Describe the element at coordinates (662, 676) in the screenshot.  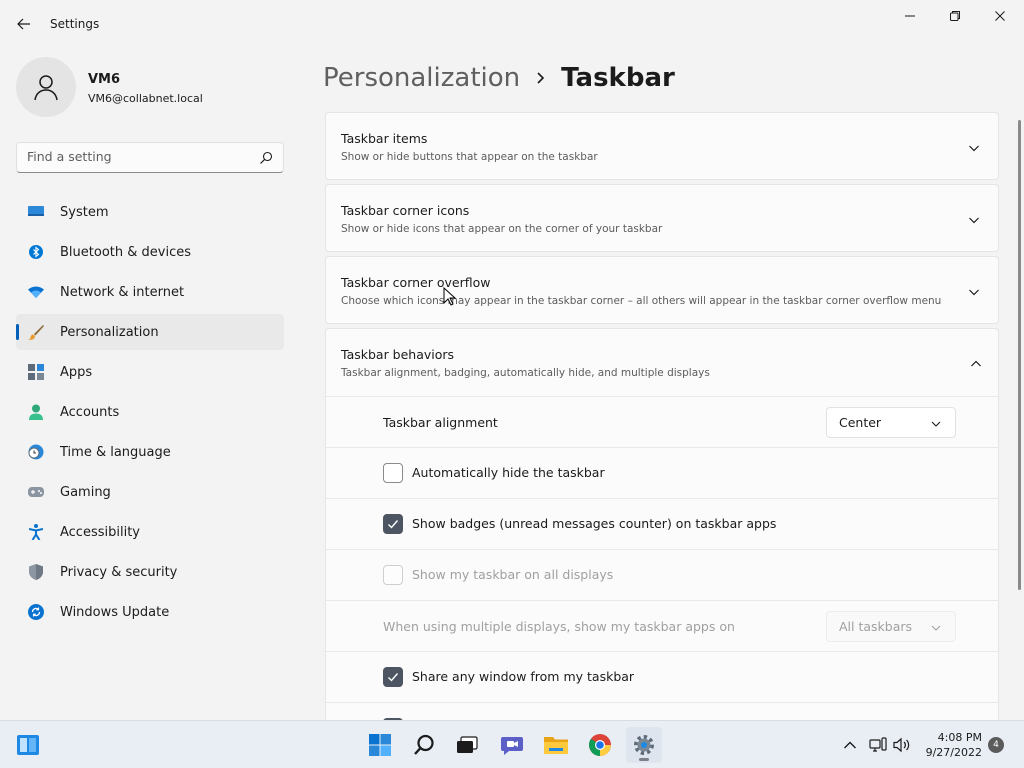
I see `setting-row-share-window: Share any window from my taskbar` at that location.